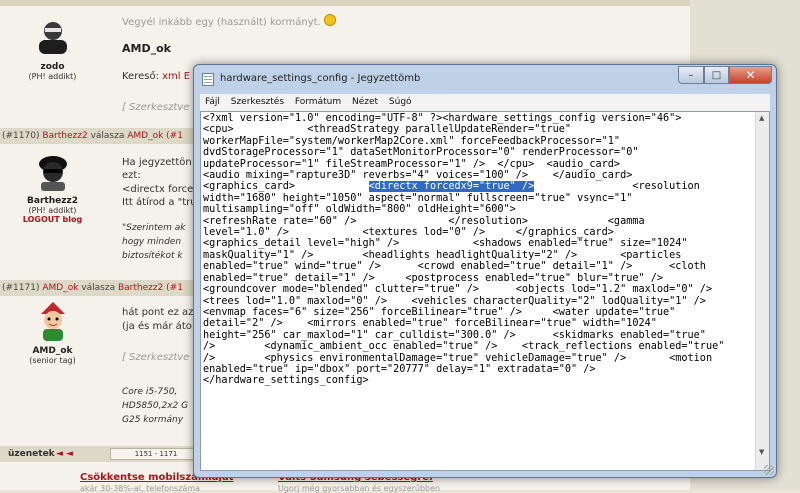 This screenshot has width=800, height=493. Describe the element at coordinates (159, 202) in the screenshot. I see `post-text-line: Itt átírod a "tru` at that location.